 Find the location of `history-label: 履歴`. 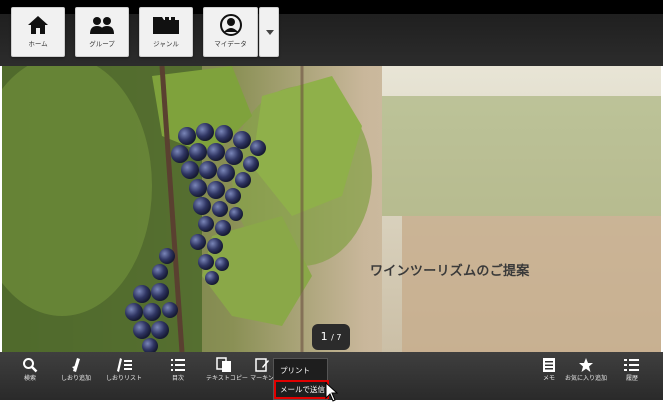

history-label: 履歴 is located at coordinates (631, 378).